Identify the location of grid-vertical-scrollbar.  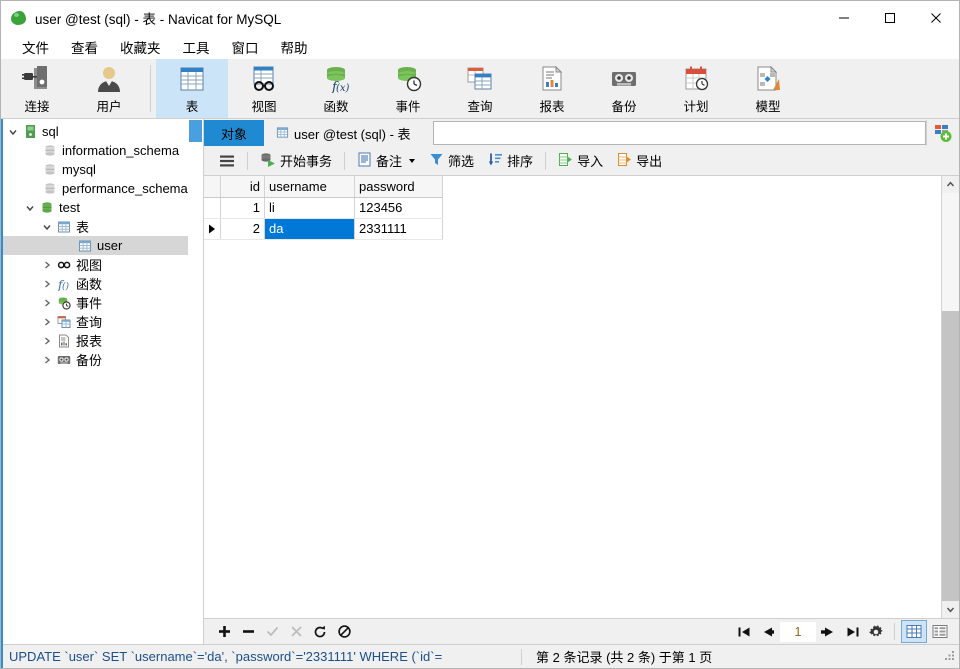
(950, 397).